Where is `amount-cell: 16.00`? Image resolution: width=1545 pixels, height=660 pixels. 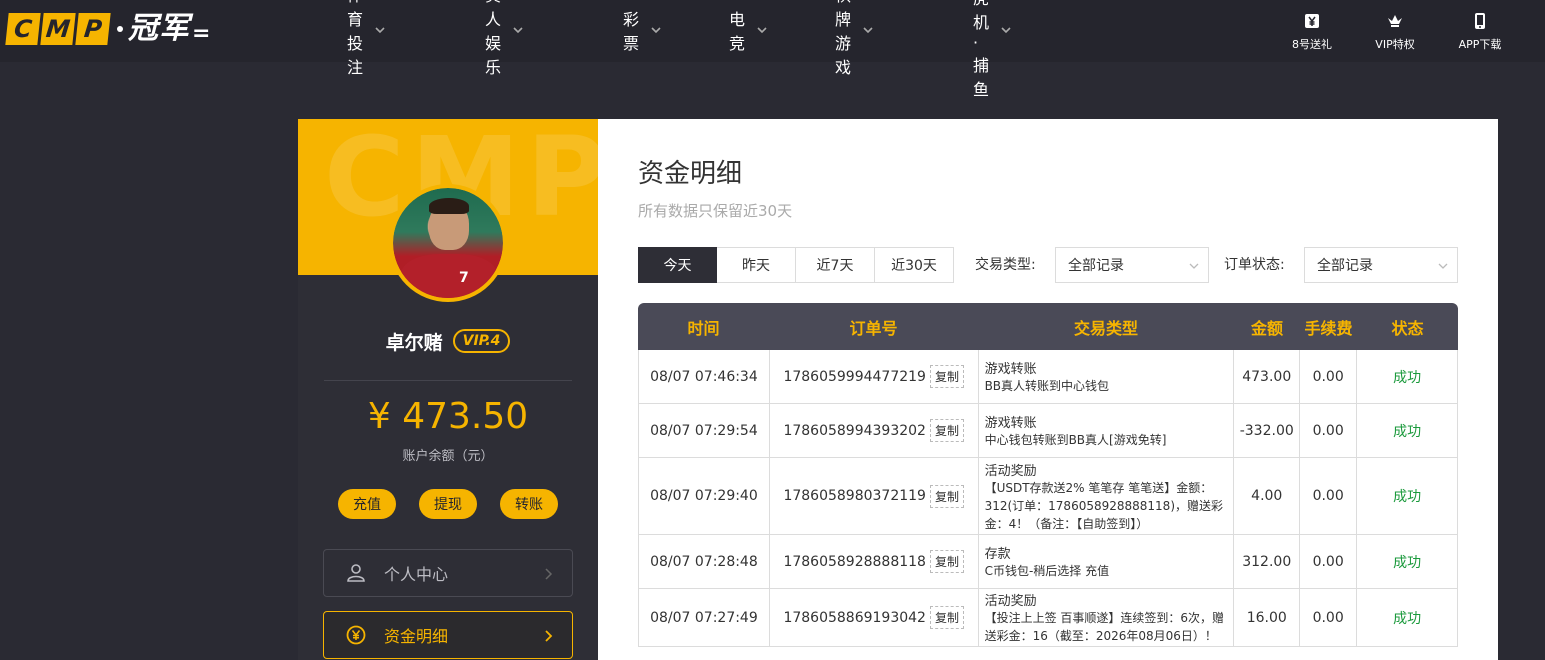 amount-cell: 16.00 is located at coordinates (1267, 617).